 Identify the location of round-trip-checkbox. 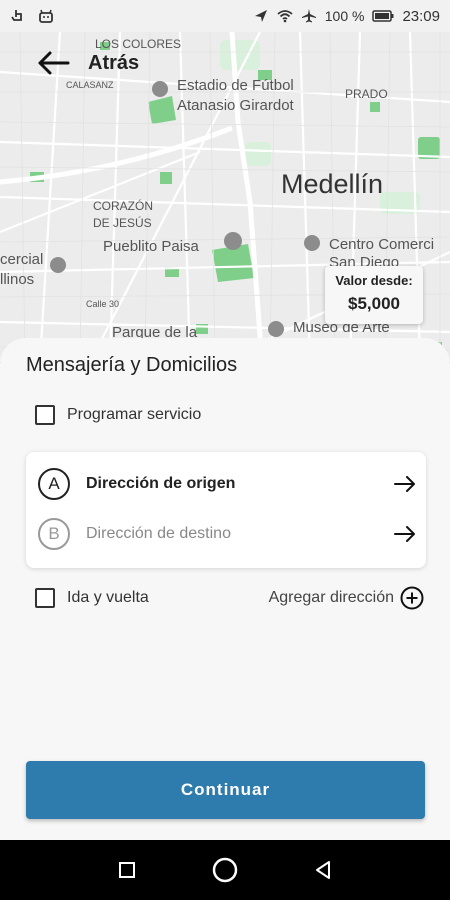
(45, 598).